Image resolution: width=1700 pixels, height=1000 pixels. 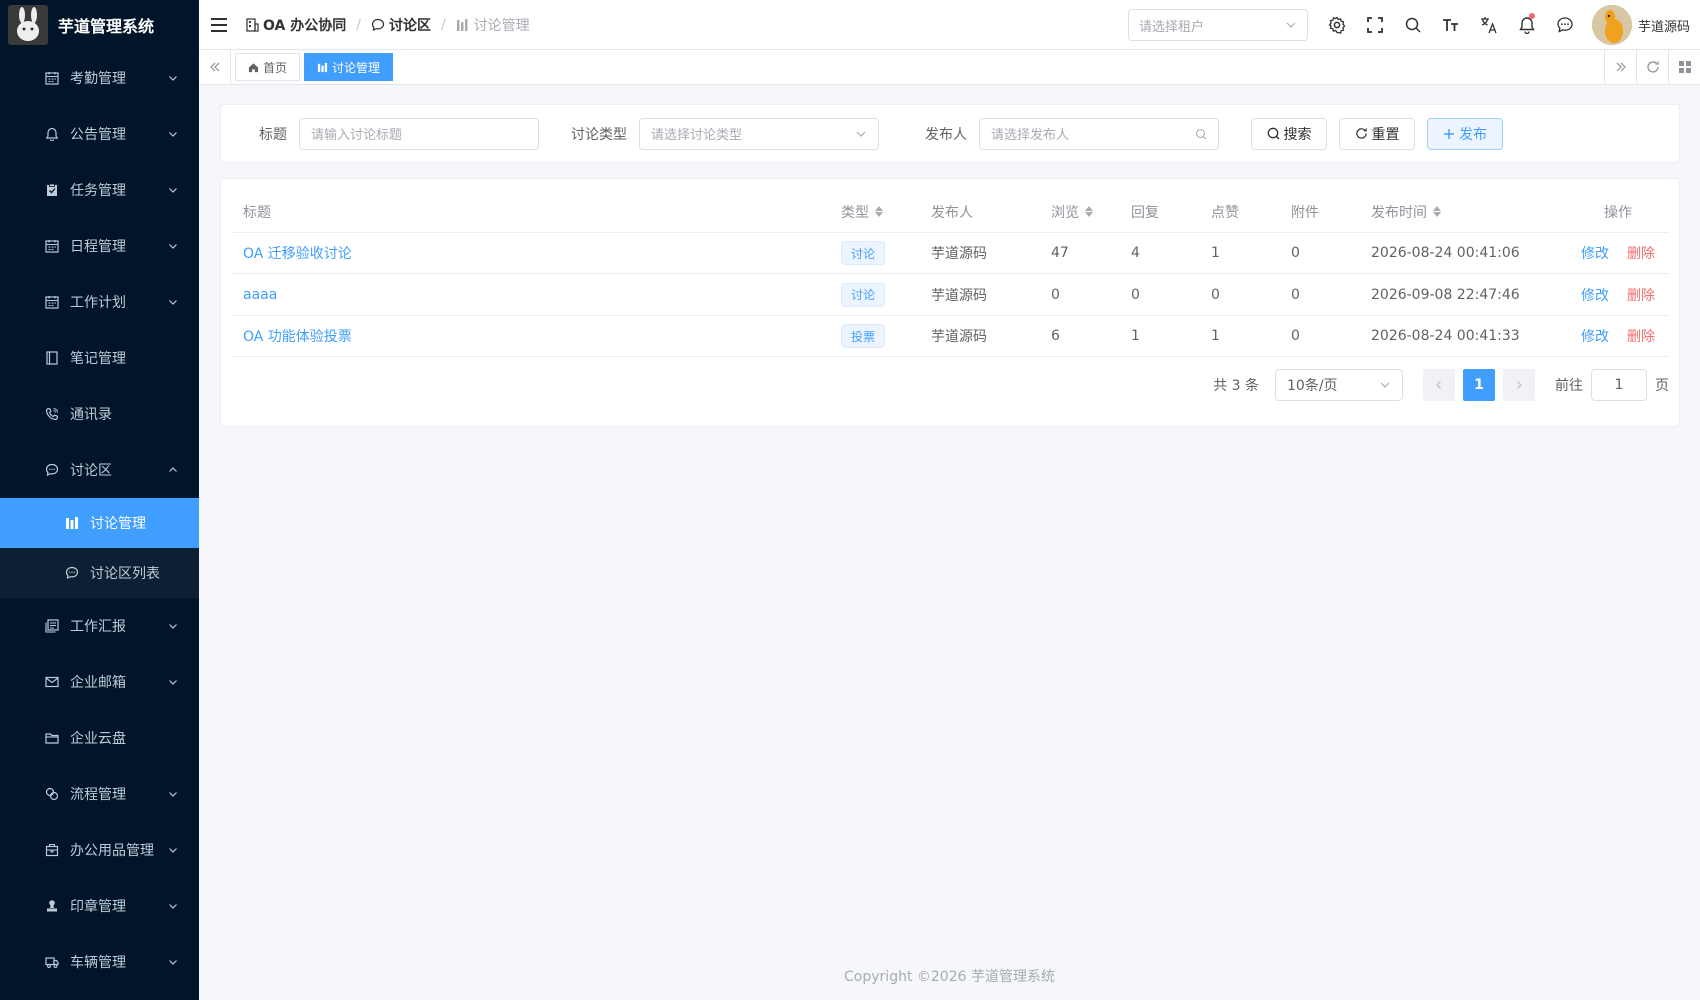 I want to click on chevron-up-icon, so click(x=173, y=470).